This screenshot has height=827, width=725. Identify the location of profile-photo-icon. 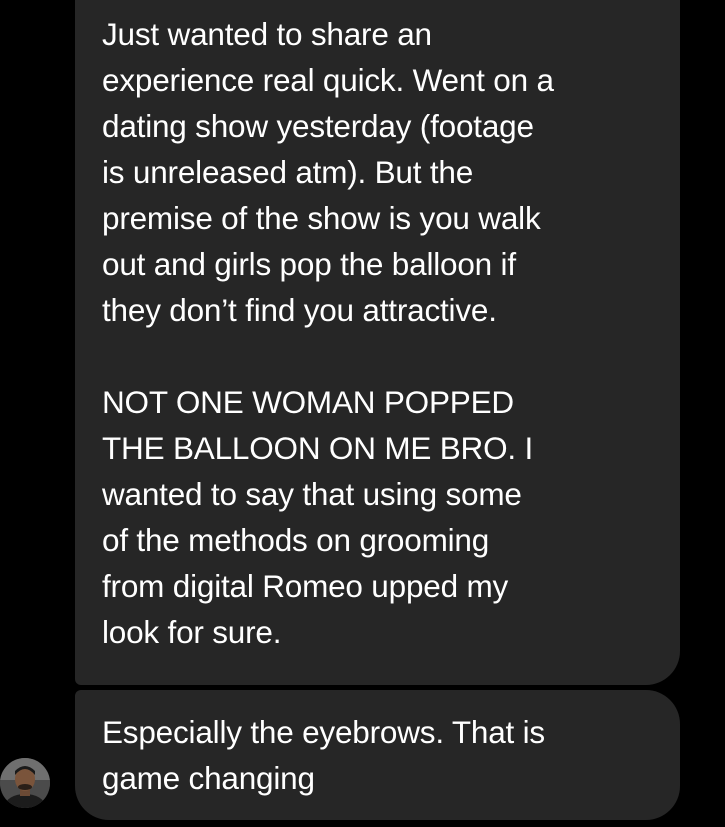
(25, 783).